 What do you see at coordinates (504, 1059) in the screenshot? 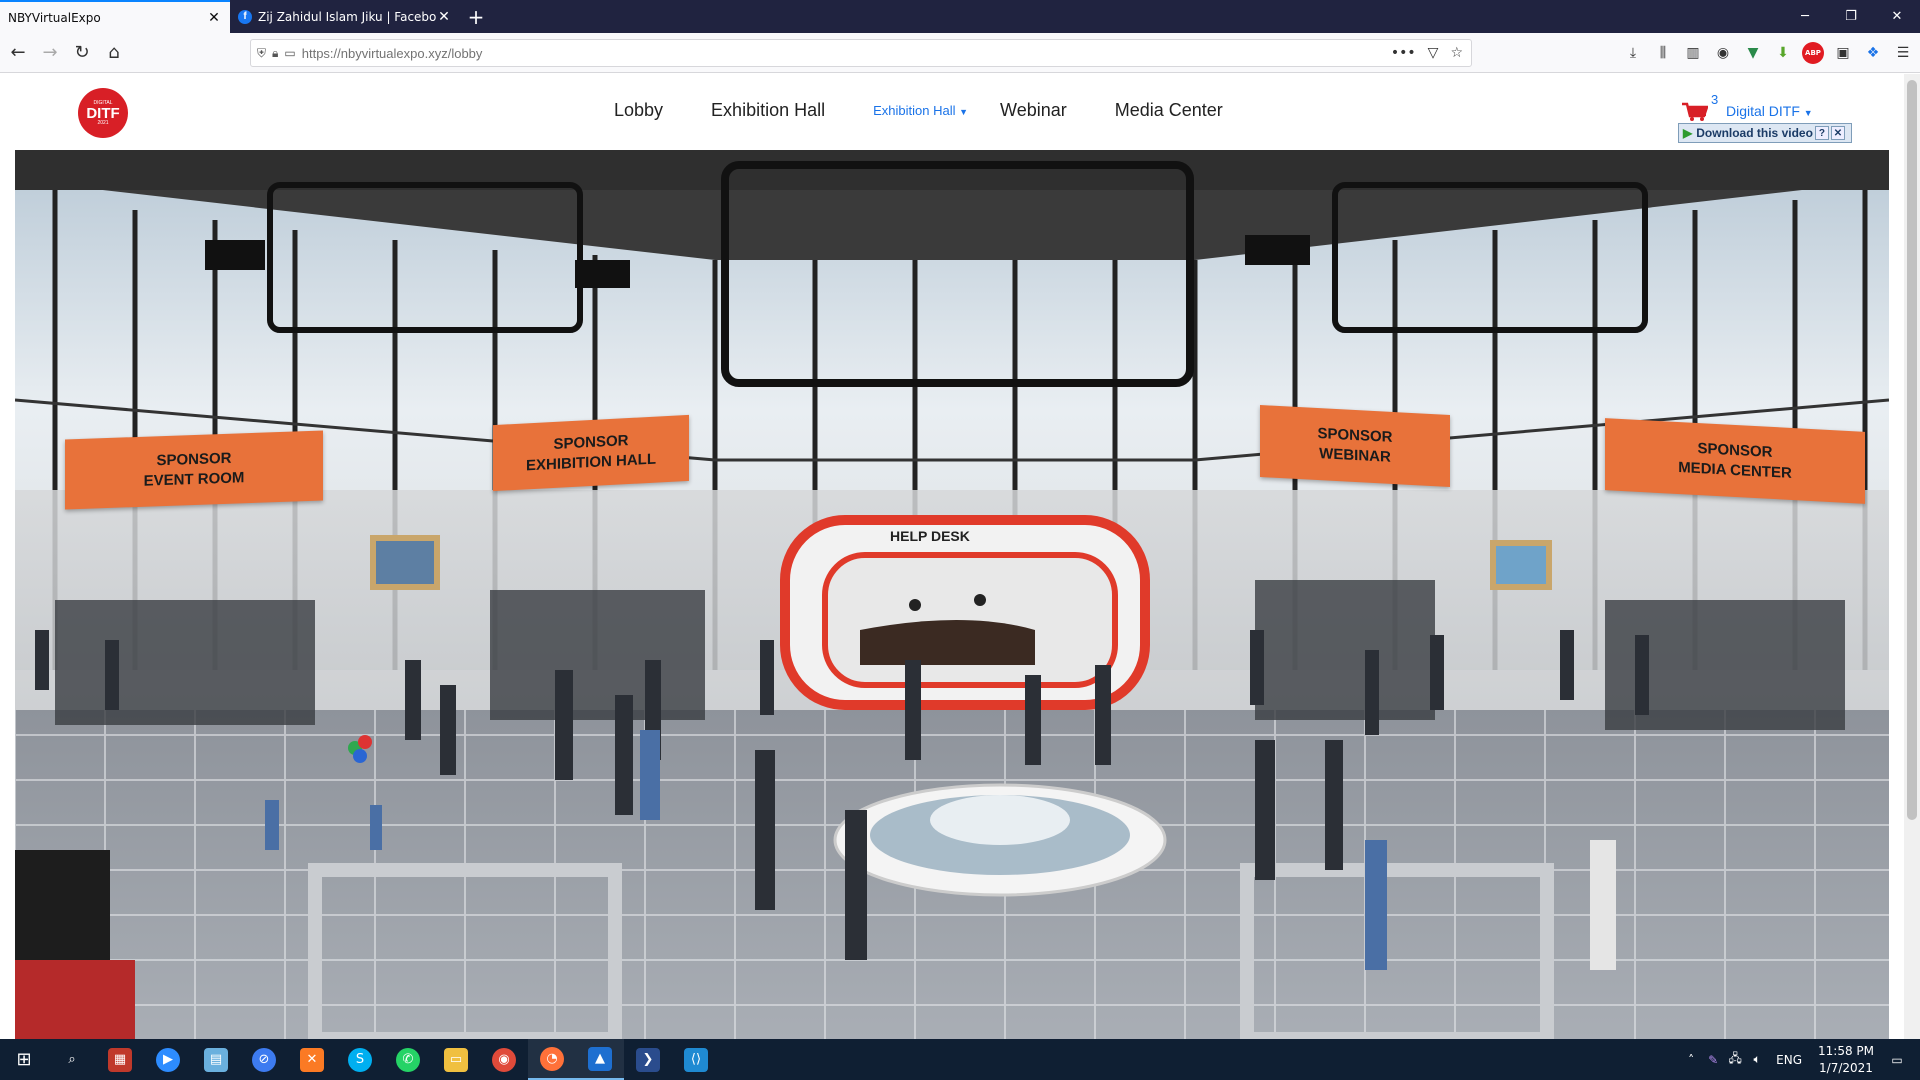
I see `chrome-icon: ◉` at bounding box center [504, 1059].